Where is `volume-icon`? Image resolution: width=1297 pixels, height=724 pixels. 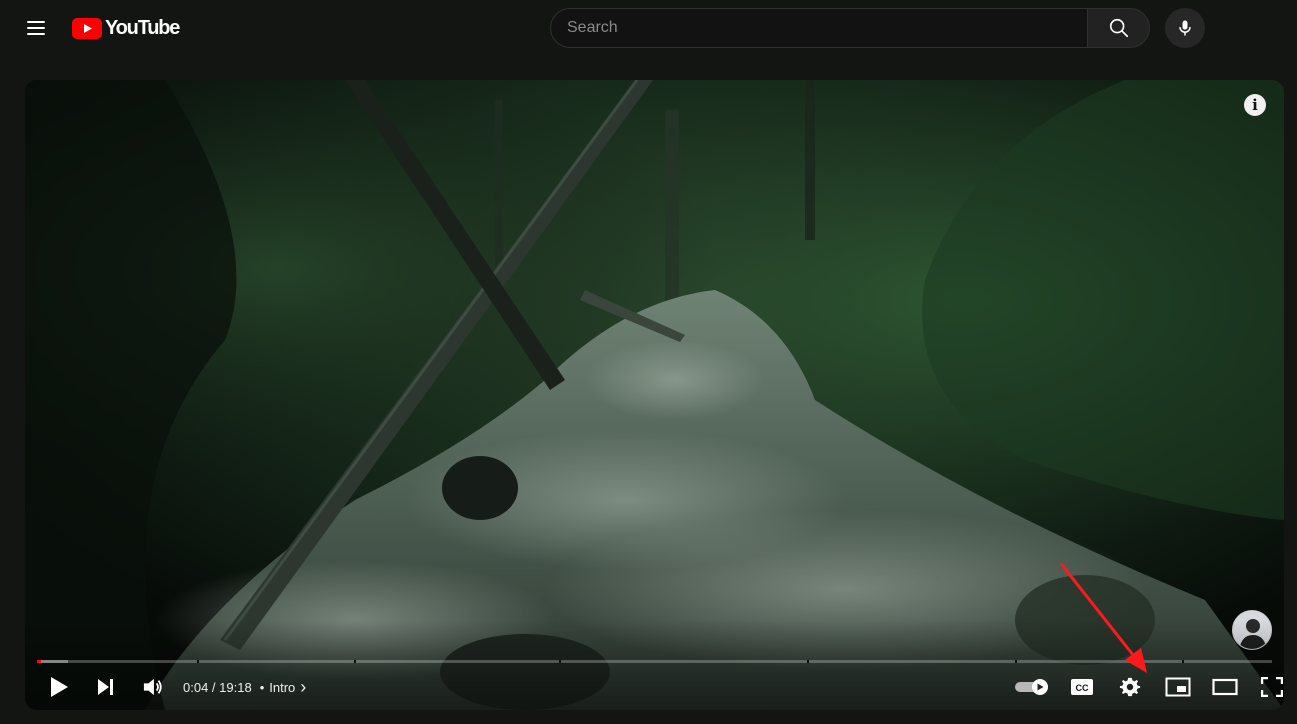
volume-icon is located at coordinates (152, 687).